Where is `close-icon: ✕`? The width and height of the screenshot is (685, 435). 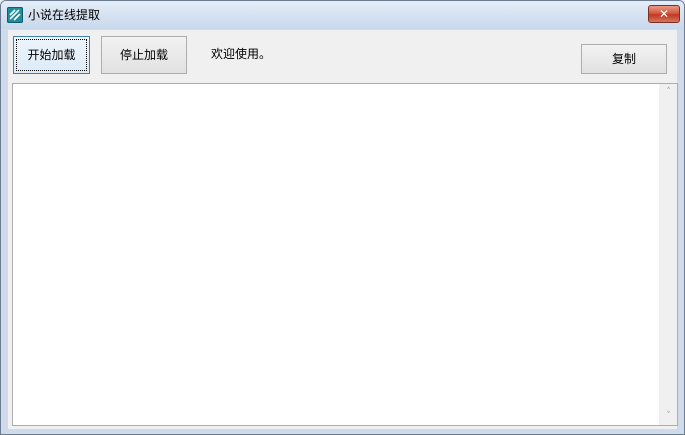
close-icon: ✕ is located at coordinates (664, 14).